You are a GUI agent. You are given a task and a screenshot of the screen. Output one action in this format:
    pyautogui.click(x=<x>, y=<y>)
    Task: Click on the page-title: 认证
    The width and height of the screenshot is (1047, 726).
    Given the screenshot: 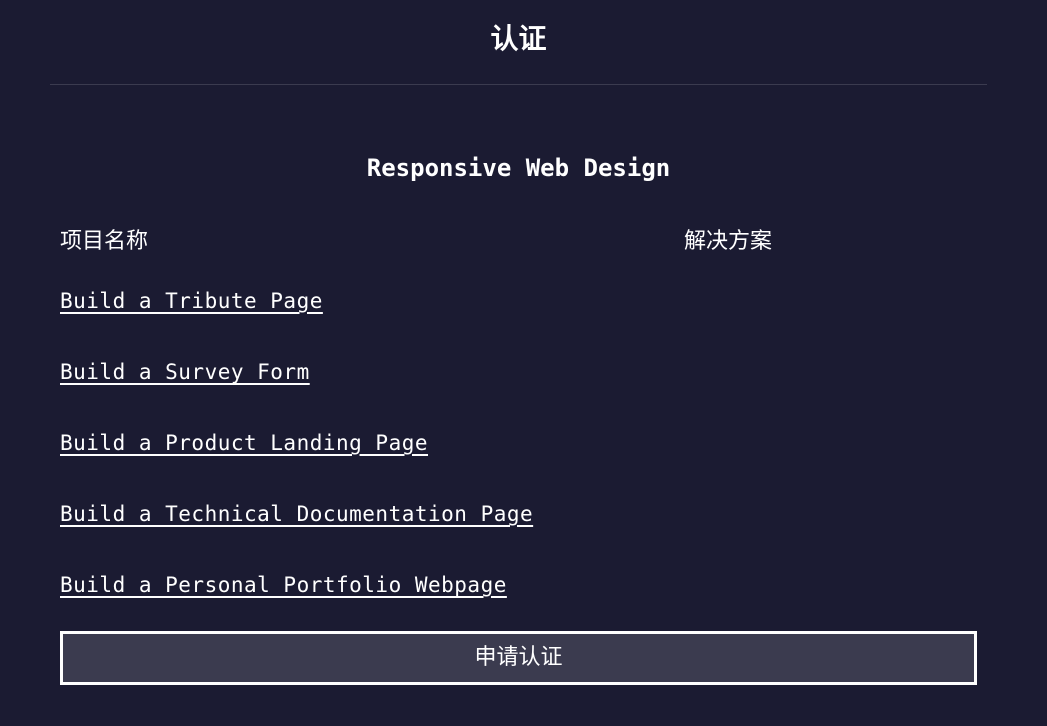 What is the action you would take?
    pyautogui.click(x=518, y=38)
    